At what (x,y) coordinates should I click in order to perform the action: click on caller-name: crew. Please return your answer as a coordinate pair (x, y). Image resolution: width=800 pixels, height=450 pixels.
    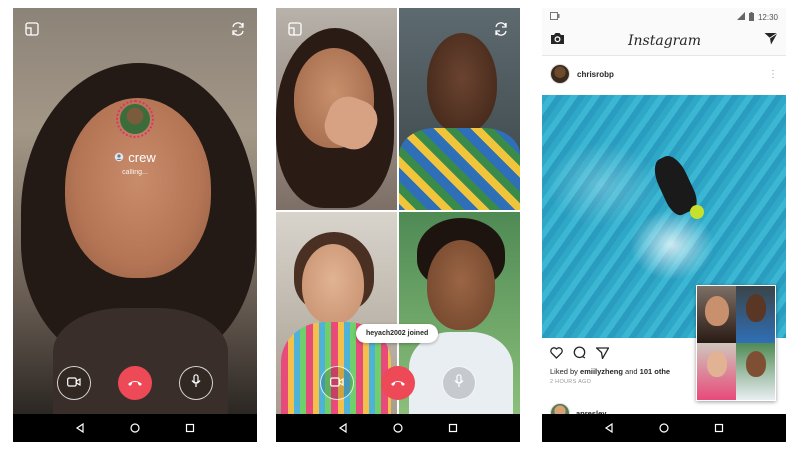
    Looking at the image, I should click on (135, 157).